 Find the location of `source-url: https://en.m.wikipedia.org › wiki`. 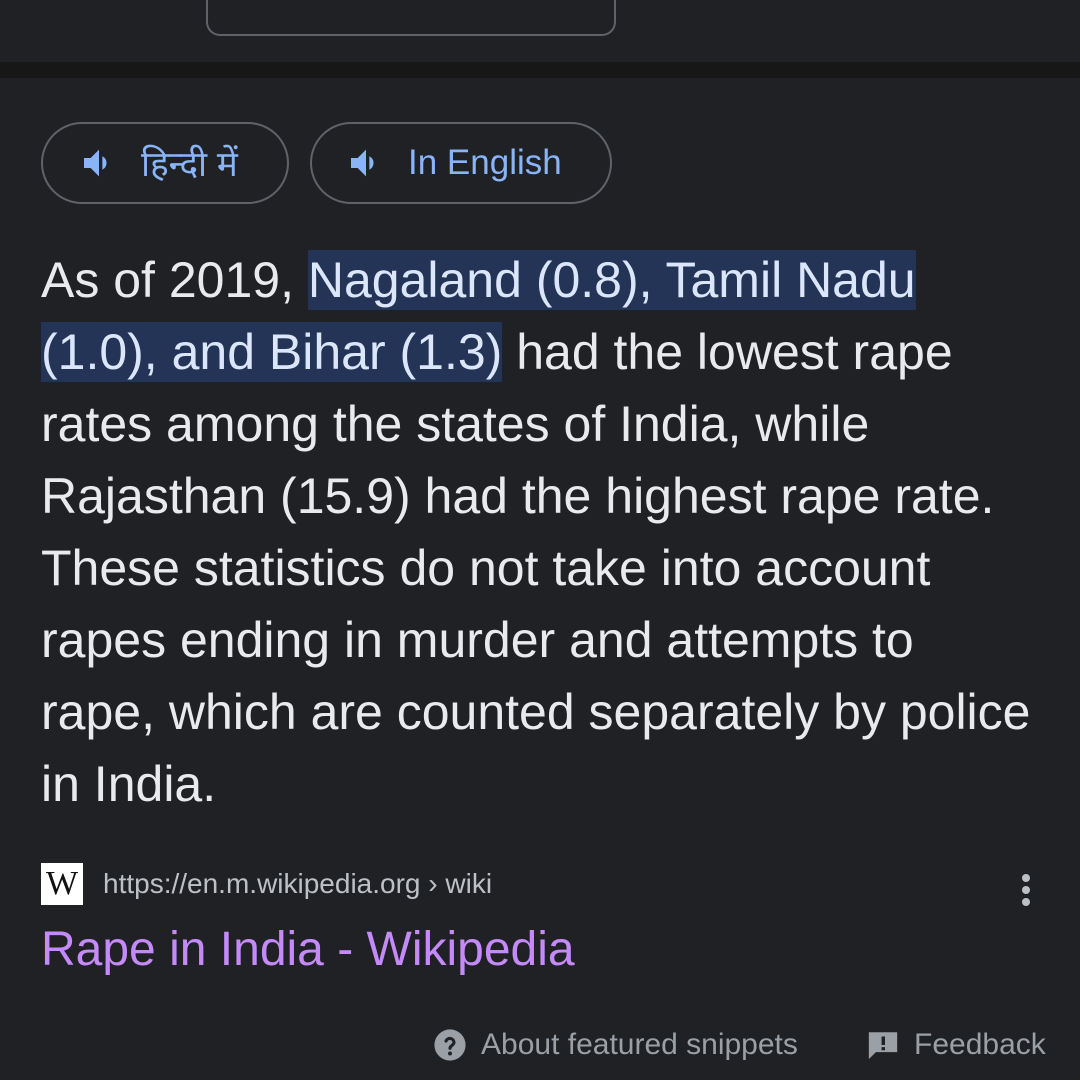

source-url: https://en.m.wikipedia.org › wiki is located at coordinates (297, 884).